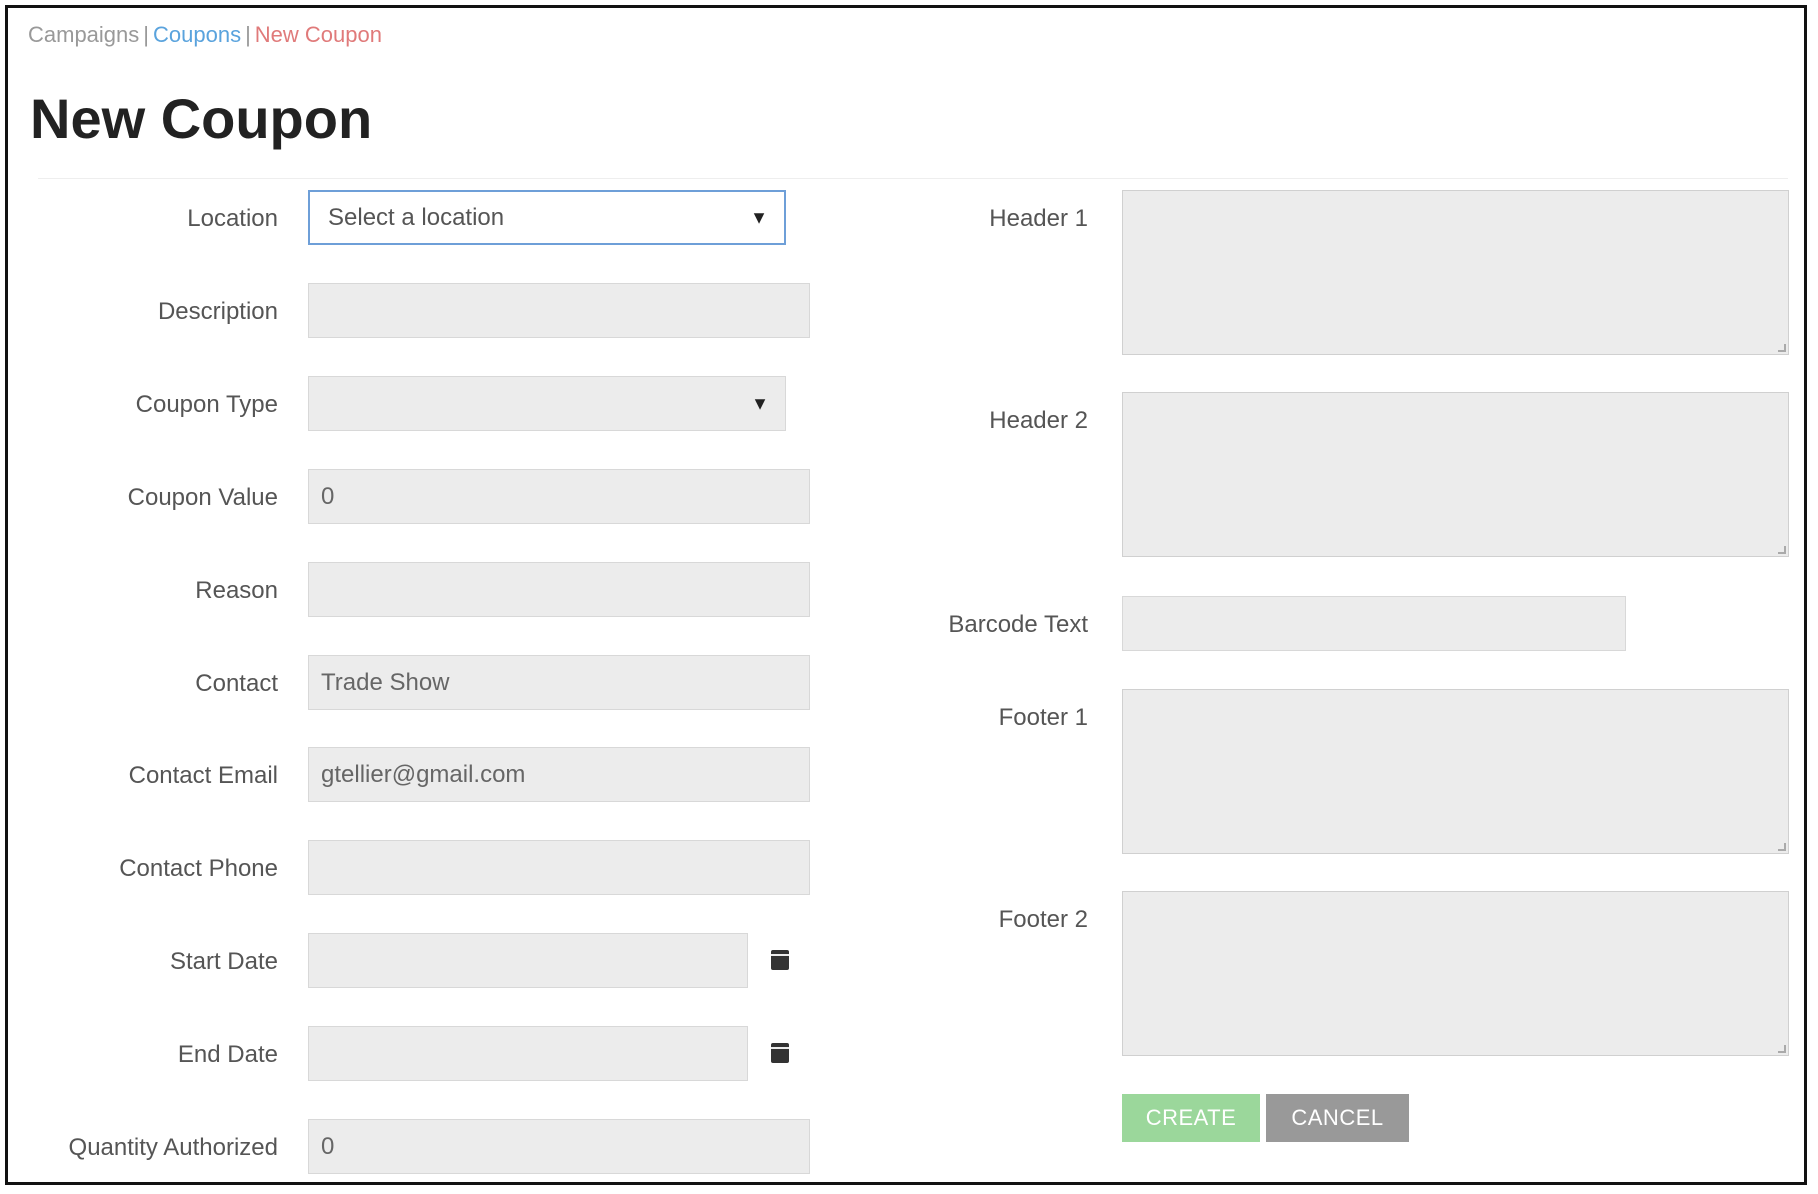  I want to click on end-date-label: End Date, so click(227, 1054).